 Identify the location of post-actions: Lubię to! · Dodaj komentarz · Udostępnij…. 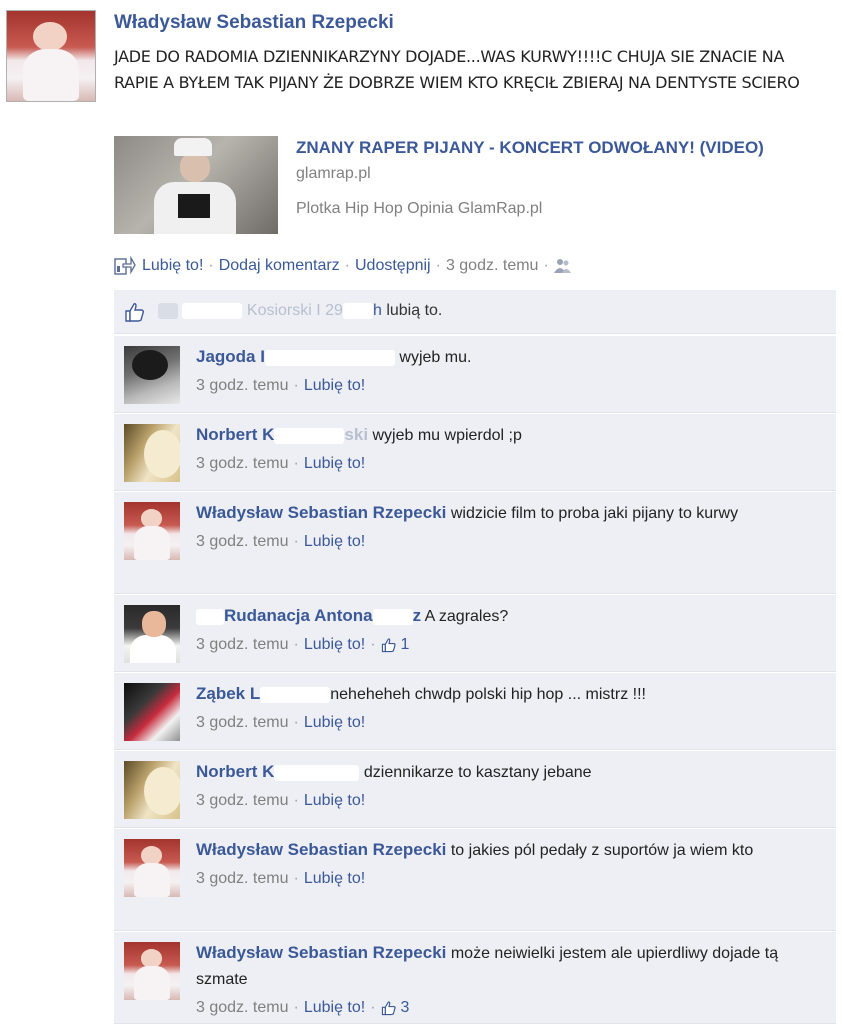
(343, 266).